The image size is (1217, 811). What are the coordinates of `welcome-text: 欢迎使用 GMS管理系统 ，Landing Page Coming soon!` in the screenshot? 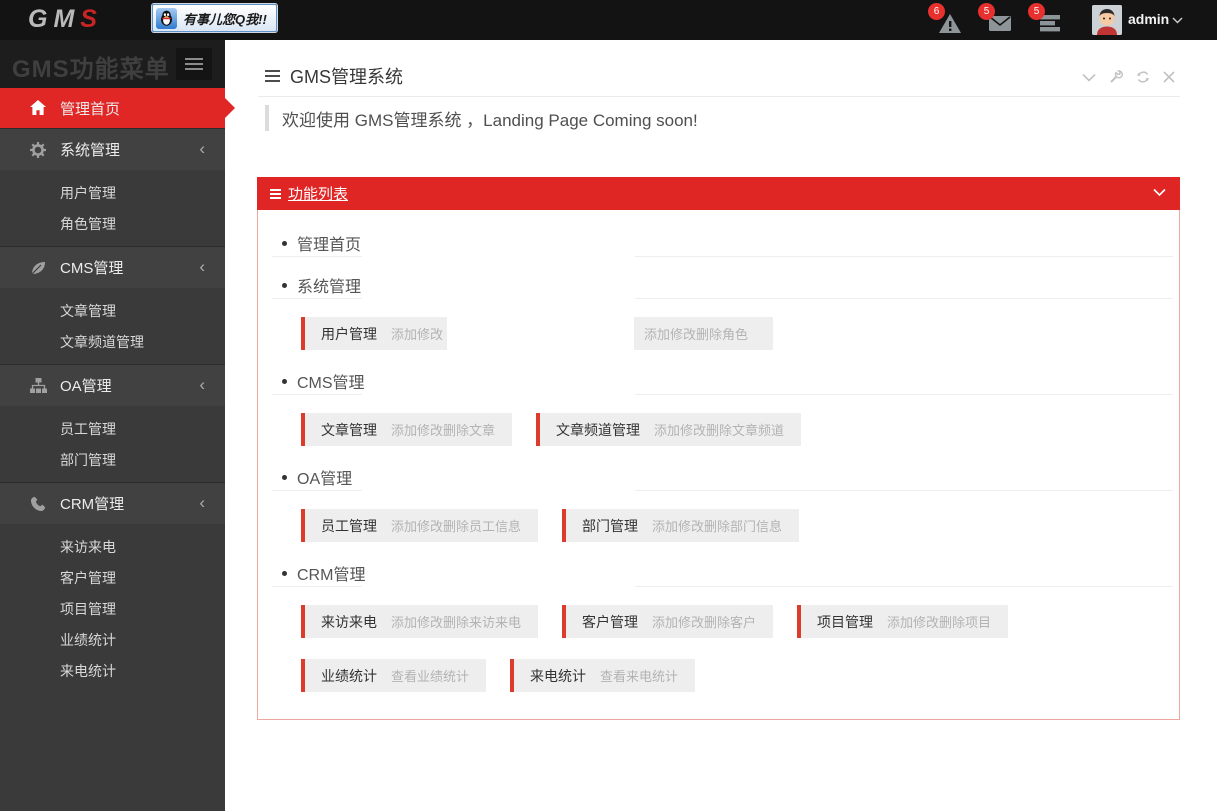 It's located at (490, 120).